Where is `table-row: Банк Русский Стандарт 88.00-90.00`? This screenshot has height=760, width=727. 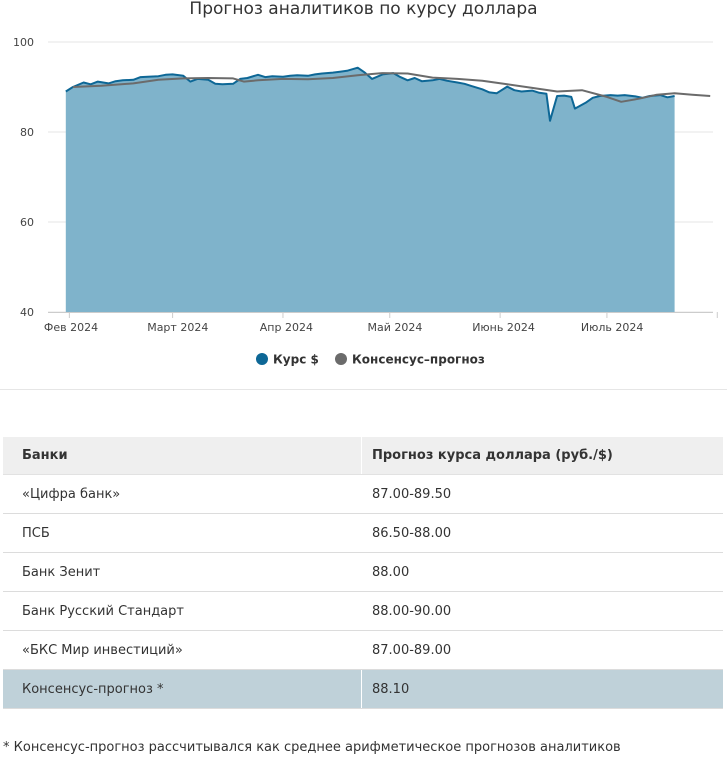 table-row: Банк Русский Стандарт 88.00-90.00 is located at coordinates (363, 611).